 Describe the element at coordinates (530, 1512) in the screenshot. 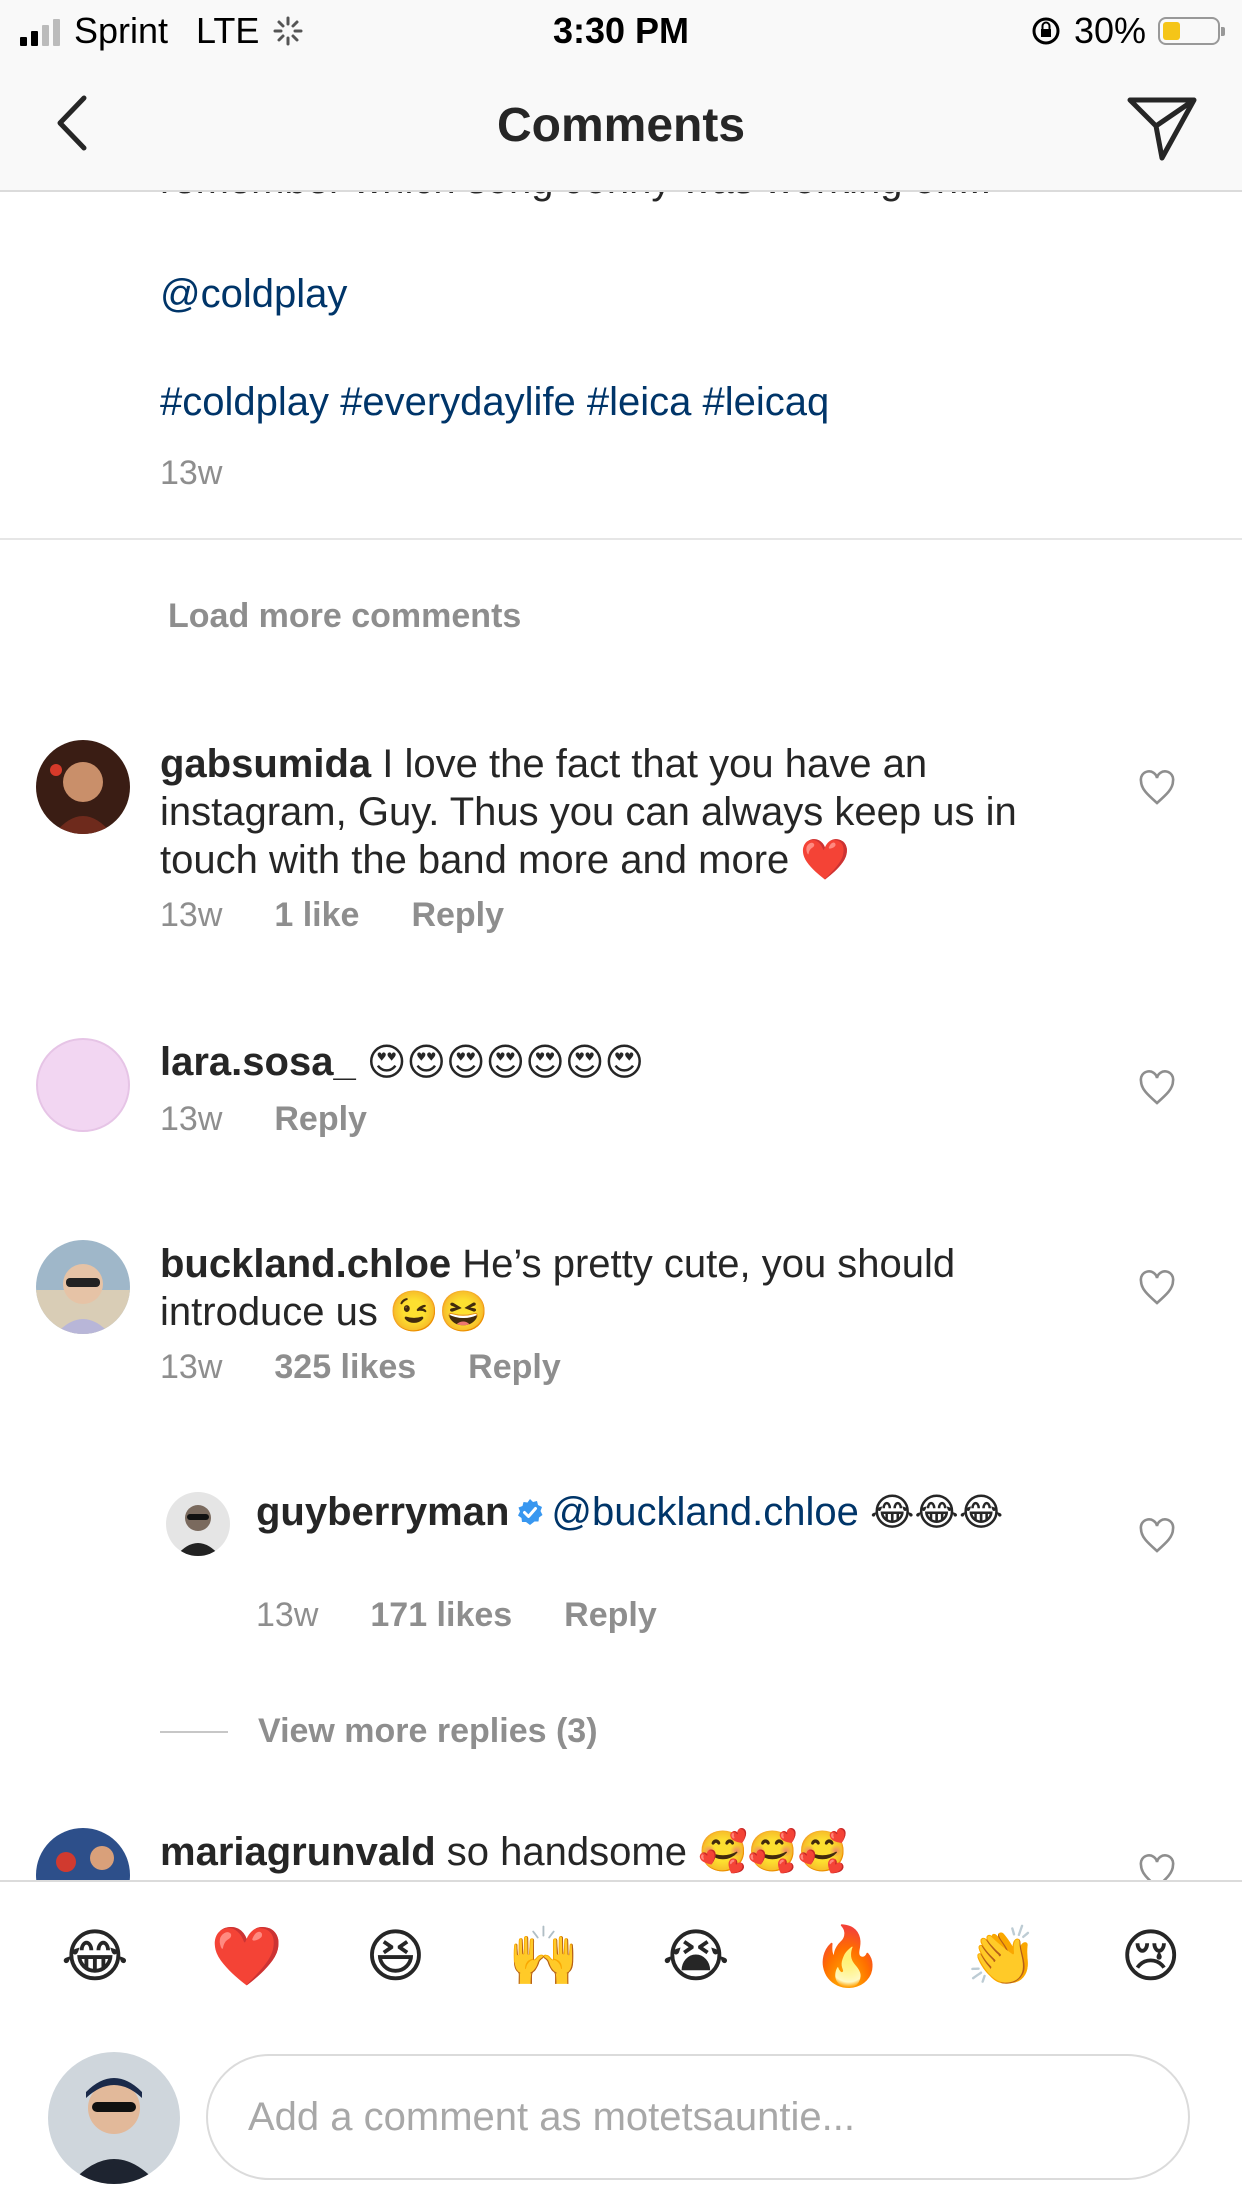

I see `verified-badge-icon` at that location.